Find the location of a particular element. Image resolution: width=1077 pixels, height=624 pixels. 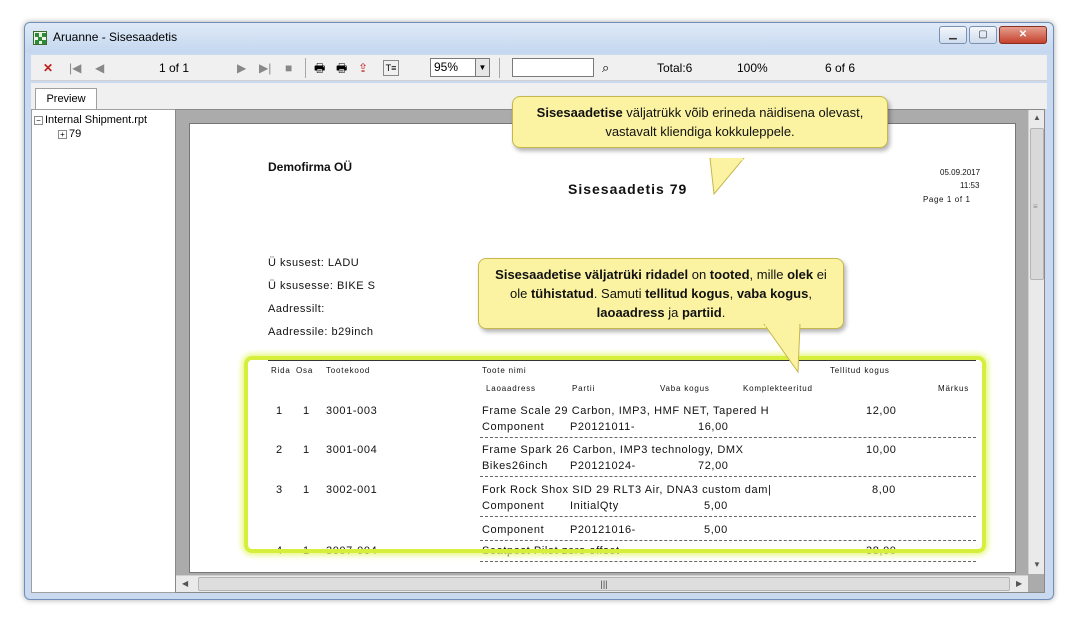

minimize-button: ▁ is located at coordinates (953, 35).